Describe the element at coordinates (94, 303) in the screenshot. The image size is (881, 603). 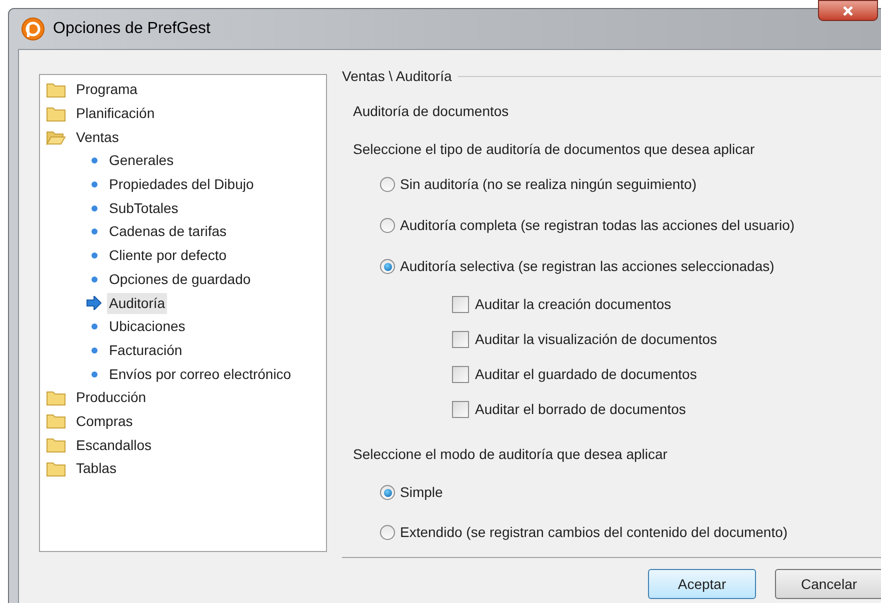
I see `arrow-icon` at that location.